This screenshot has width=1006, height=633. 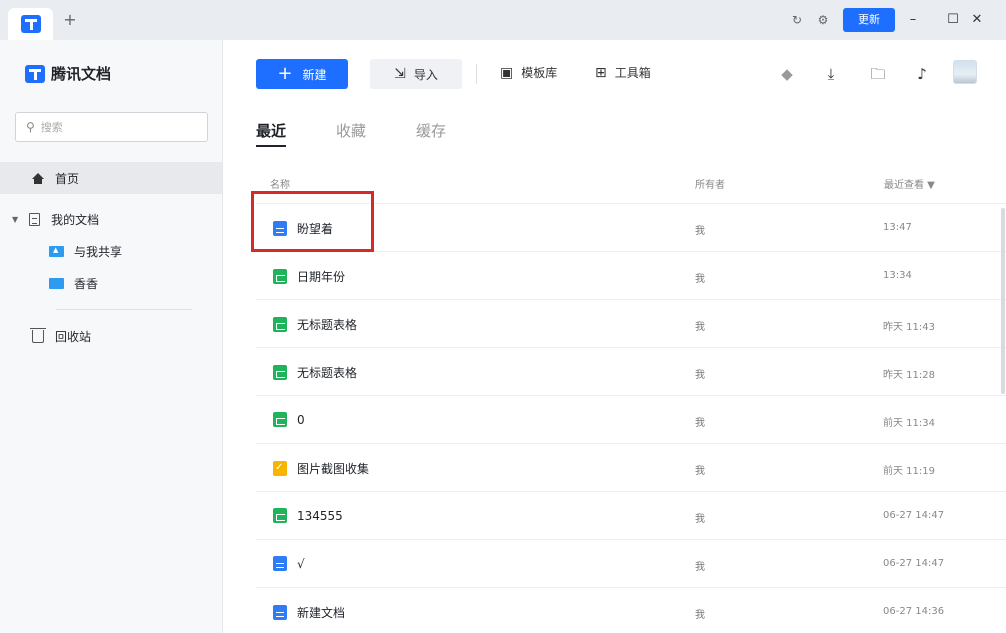 What do you see at coordinates (631, 371) in the screenshot?
I see `table-row: 无标题表格 我 昨天 11:28` at bounding box center [631, 371].